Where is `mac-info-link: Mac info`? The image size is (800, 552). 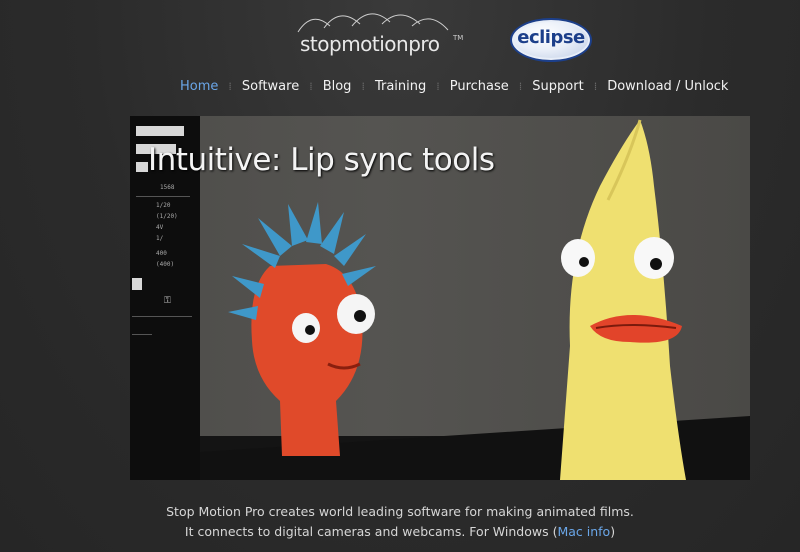 mac-info-link: Mac info is located at coordinates (583, 531).